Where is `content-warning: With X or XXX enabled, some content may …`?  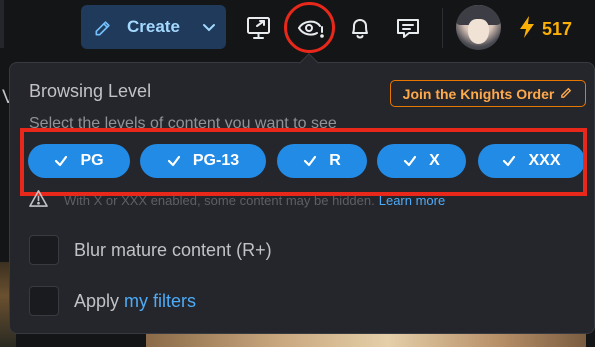 content-warning: With X or XXX enabled, some content may … is located at coordinates (237, 200).